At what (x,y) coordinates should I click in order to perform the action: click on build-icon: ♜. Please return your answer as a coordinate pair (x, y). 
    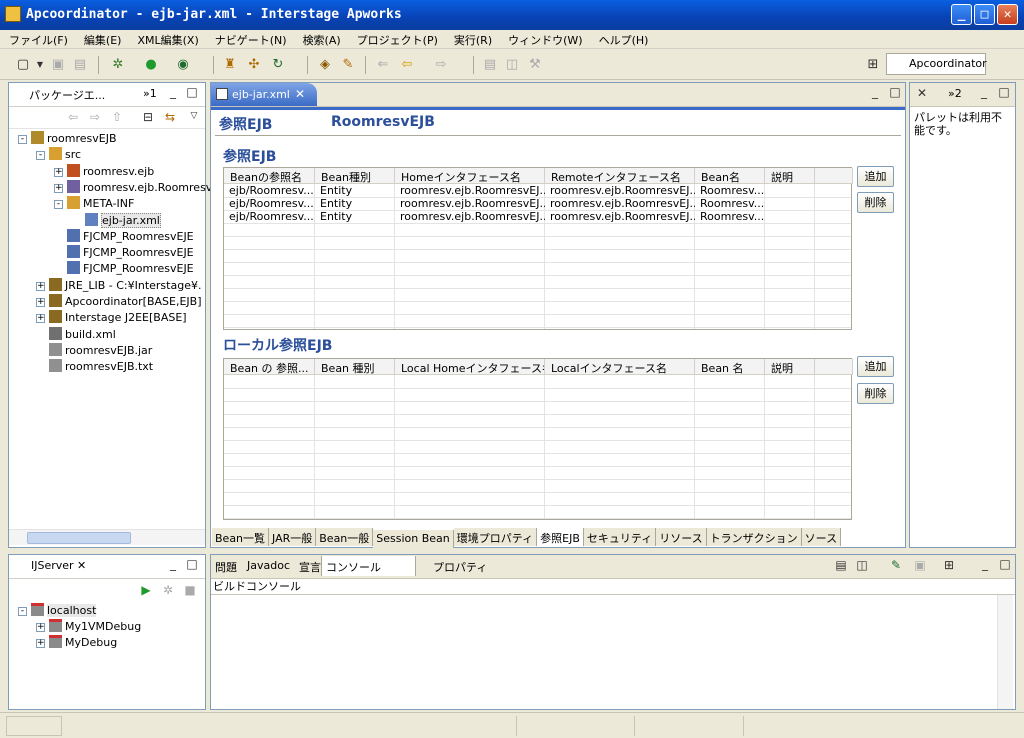
    Looking at the image, I should click on (230, 65).